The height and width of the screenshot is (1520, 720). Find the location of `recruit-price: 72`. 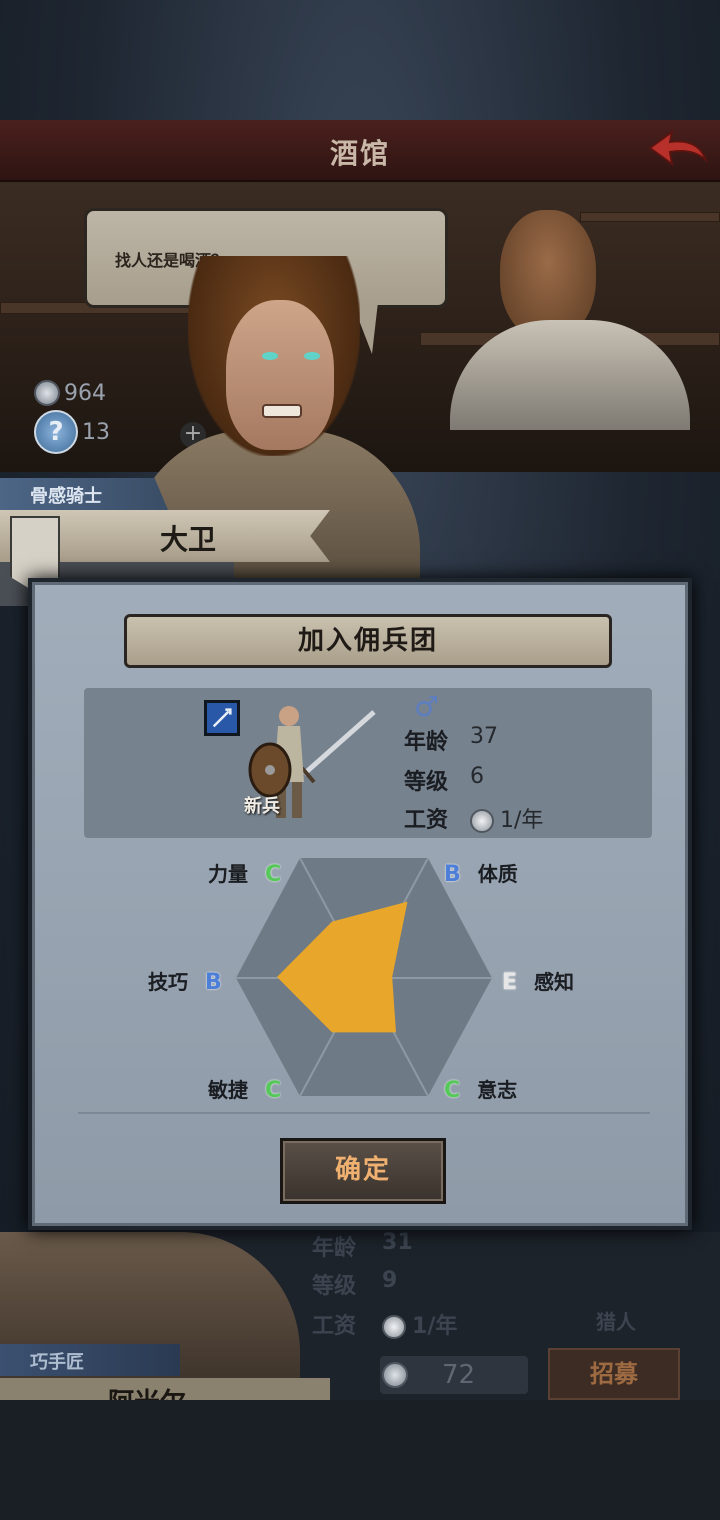

recruit-price: 72 is located at coordinates (454, 1375).